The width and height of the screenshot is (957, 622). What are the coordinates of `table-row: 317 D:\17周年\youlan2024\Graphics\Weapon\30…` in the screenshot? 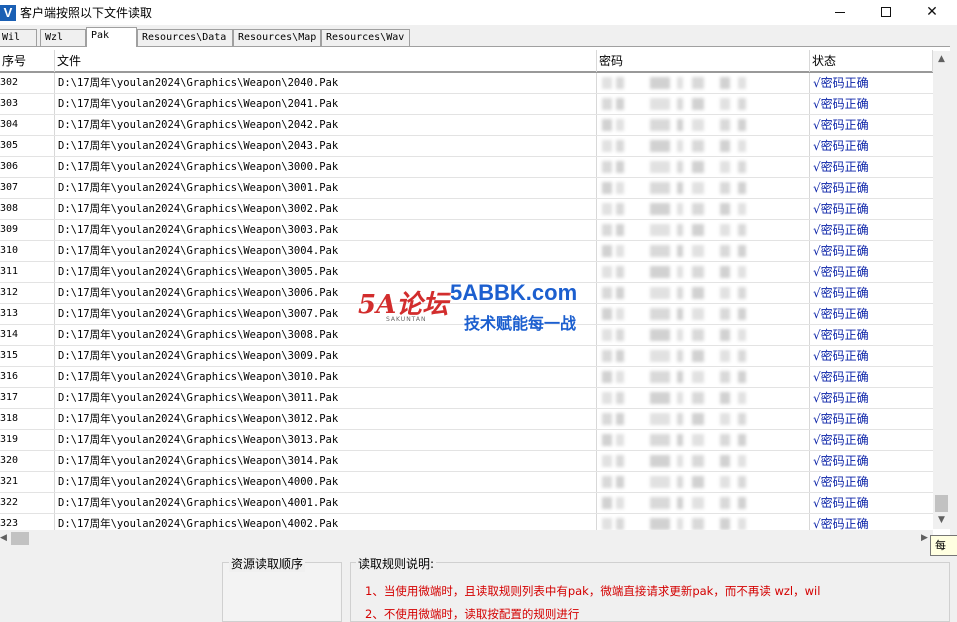 It's located at (466, 398).